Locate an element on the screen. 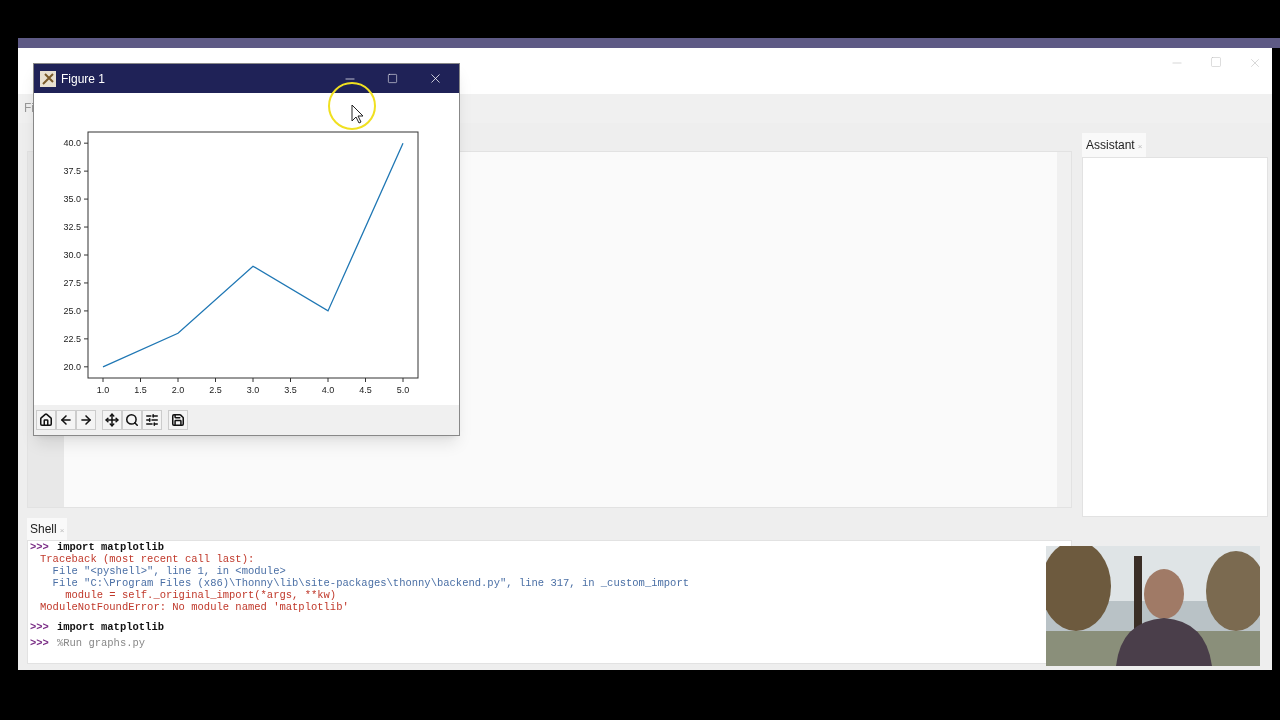 Image resolution: width=1280 pixels, height=720 pixels. y-tick-label: 30.0 is located at coordinates (72, 255).